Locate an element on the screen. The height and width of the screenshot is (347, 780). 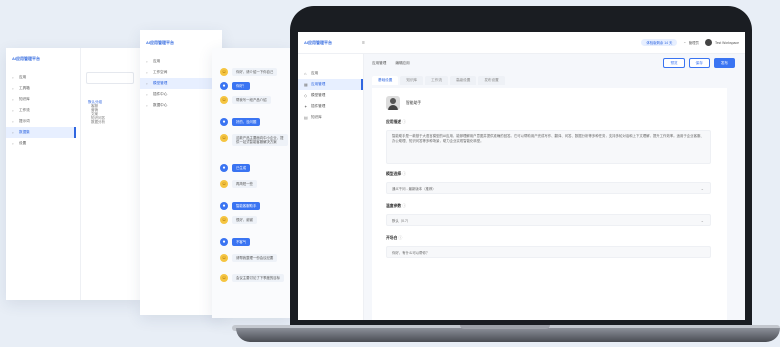
header-actions: 预览 保存 发布 is located at coordinates (697, 63).